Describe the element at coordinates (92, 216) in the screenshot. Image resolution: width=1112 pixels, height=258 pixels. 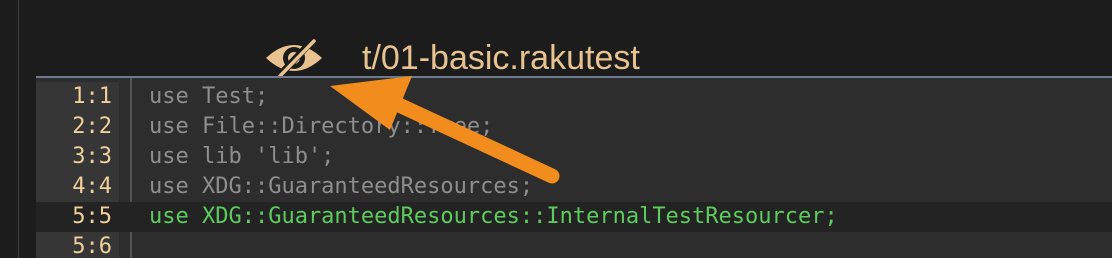
I see `line-number: 5:5` at that location.